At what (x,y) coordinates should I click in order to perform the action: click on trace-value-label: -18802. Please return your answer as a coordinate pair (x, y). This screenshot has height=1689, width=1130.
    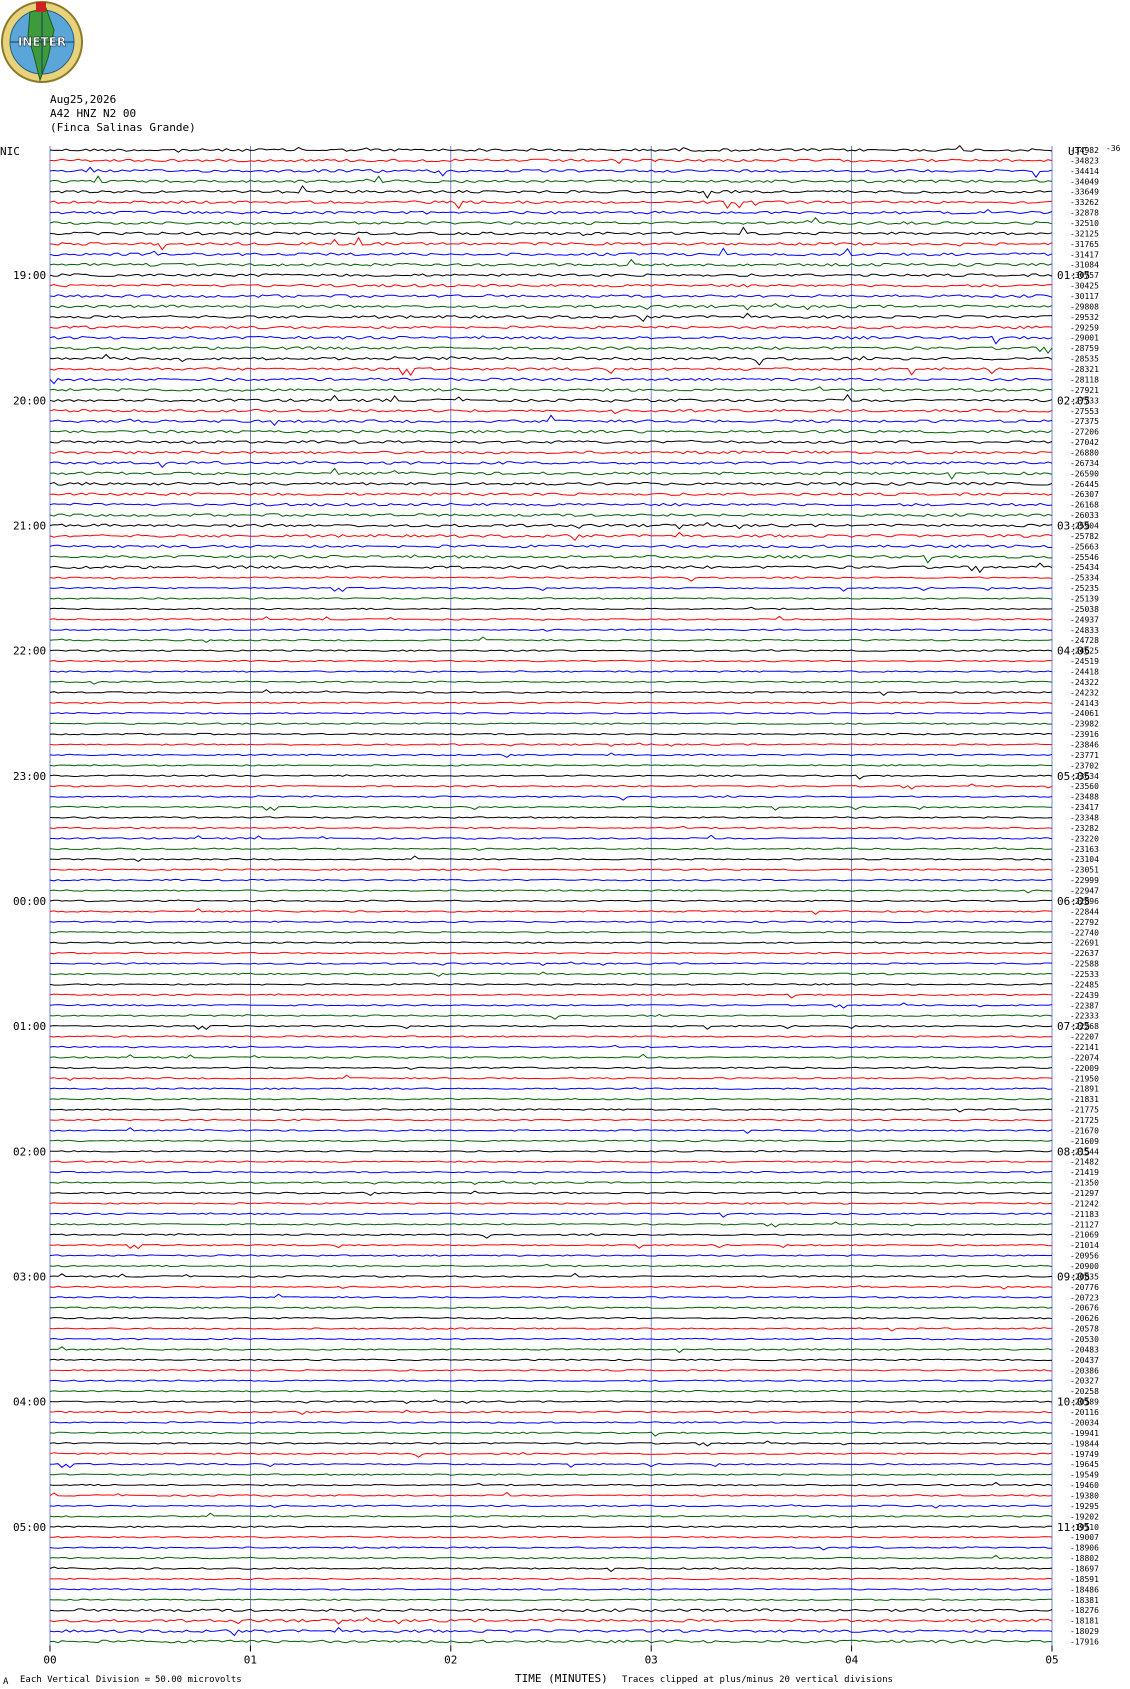
    Looking at the image, I should click on (1084, 1558).